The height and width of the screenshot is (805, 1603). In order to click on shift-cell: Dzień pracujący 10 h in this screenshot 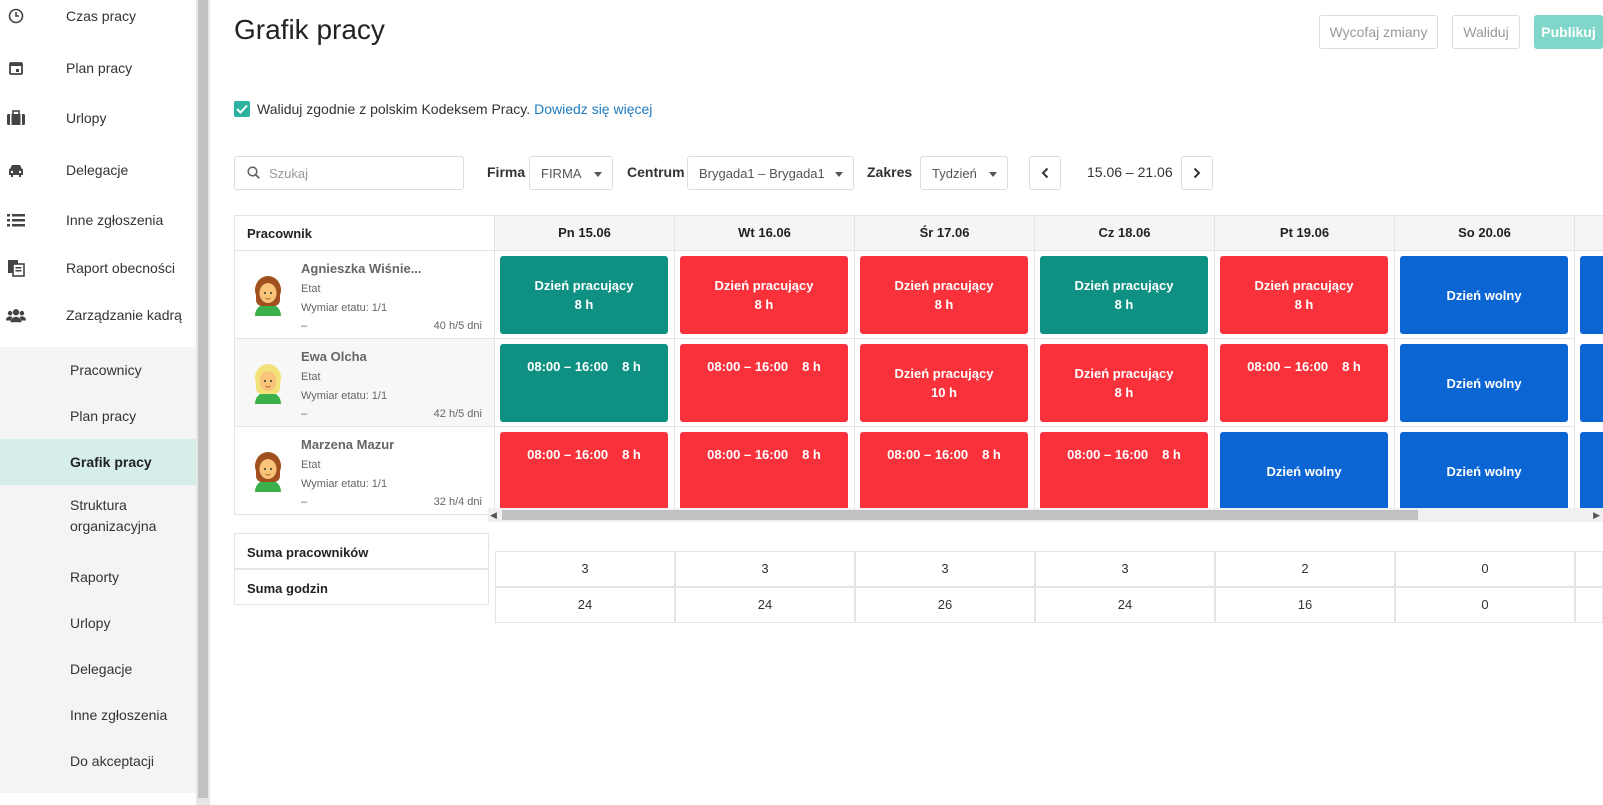, I will do `click(944, 383)`.